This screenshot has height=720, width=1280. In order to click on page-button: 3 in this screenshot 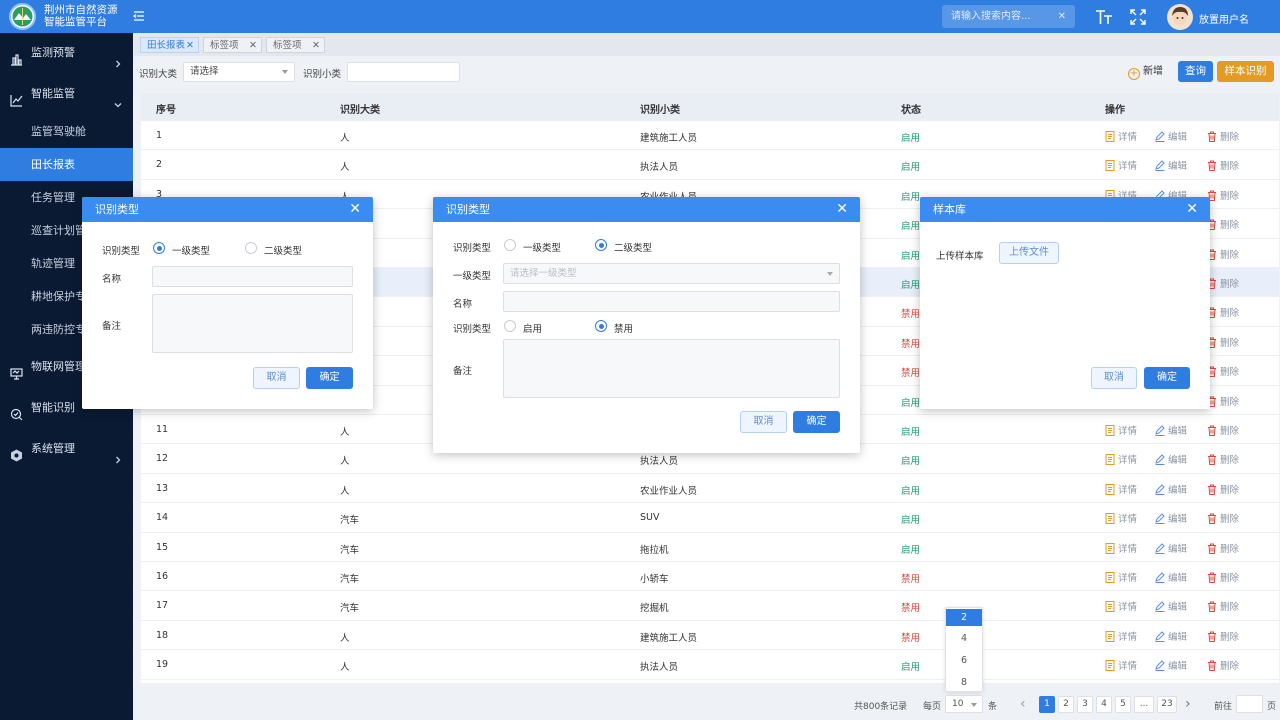, I will do `click(1085, 704)`.